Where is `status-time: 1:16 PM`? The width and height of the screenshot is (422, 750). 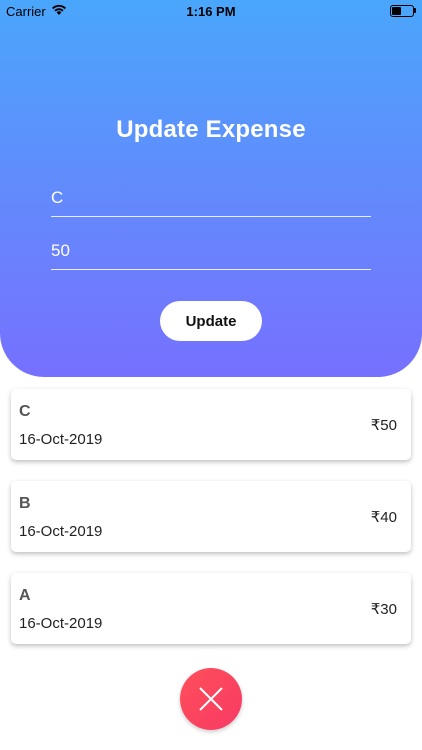 status-time: 1:16 PM is located at coordinates (211, 11).